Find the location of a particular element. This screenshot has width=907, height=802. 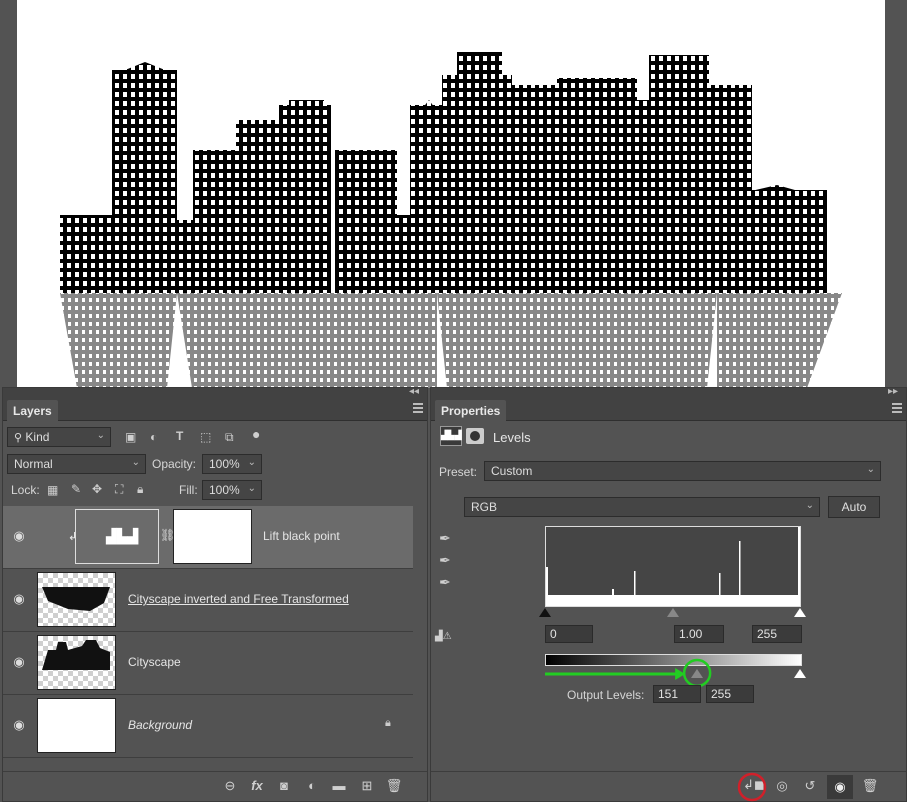

smart-object-filter-icon: ⧉ is located at coordinates (229, 437).